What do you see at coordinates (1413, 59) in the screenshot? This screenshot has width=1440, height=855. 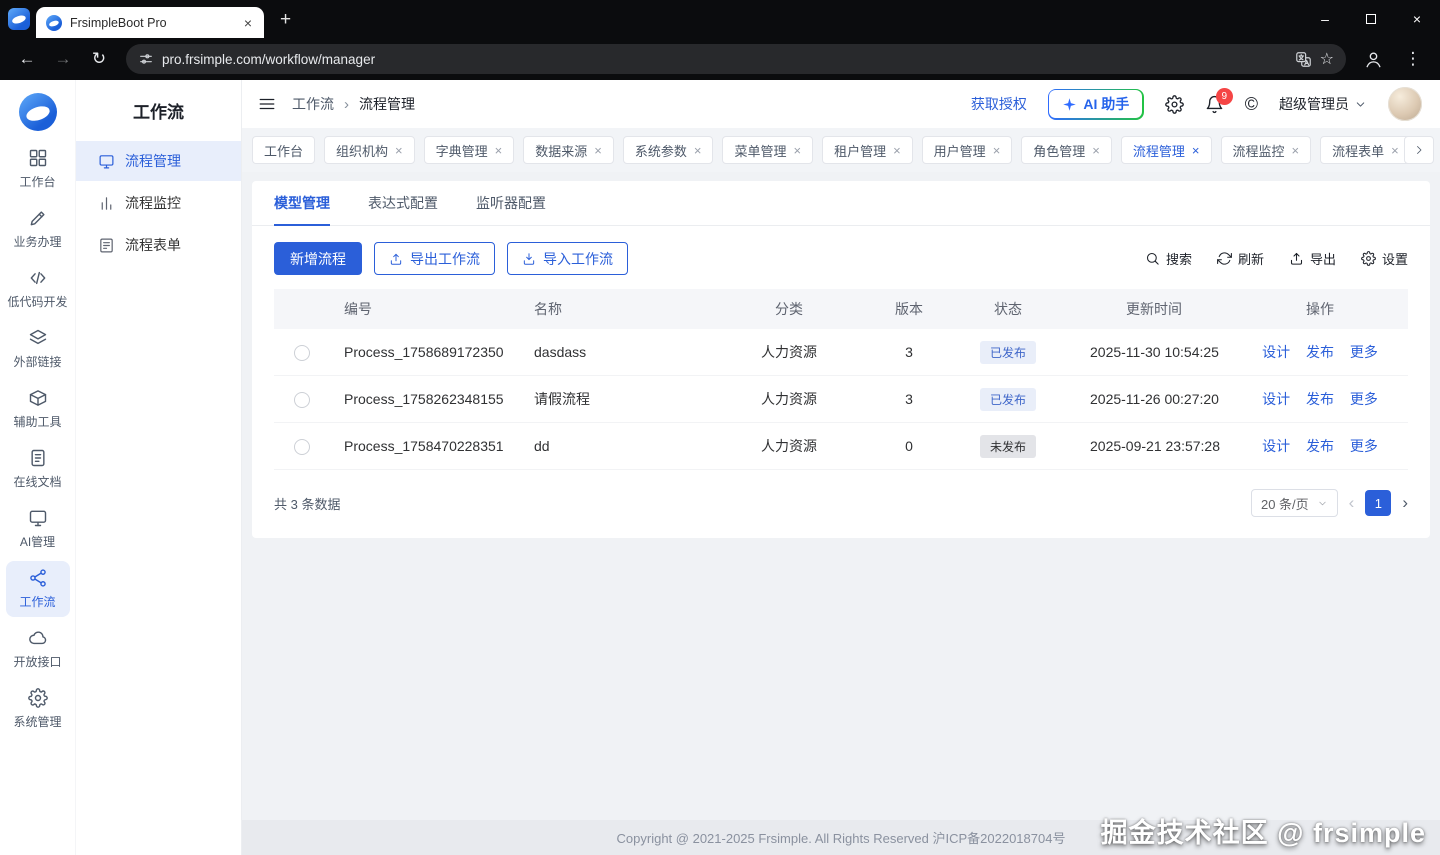 I see `browser-menu-icon: ⋮` at bounding box center [1413, 59].